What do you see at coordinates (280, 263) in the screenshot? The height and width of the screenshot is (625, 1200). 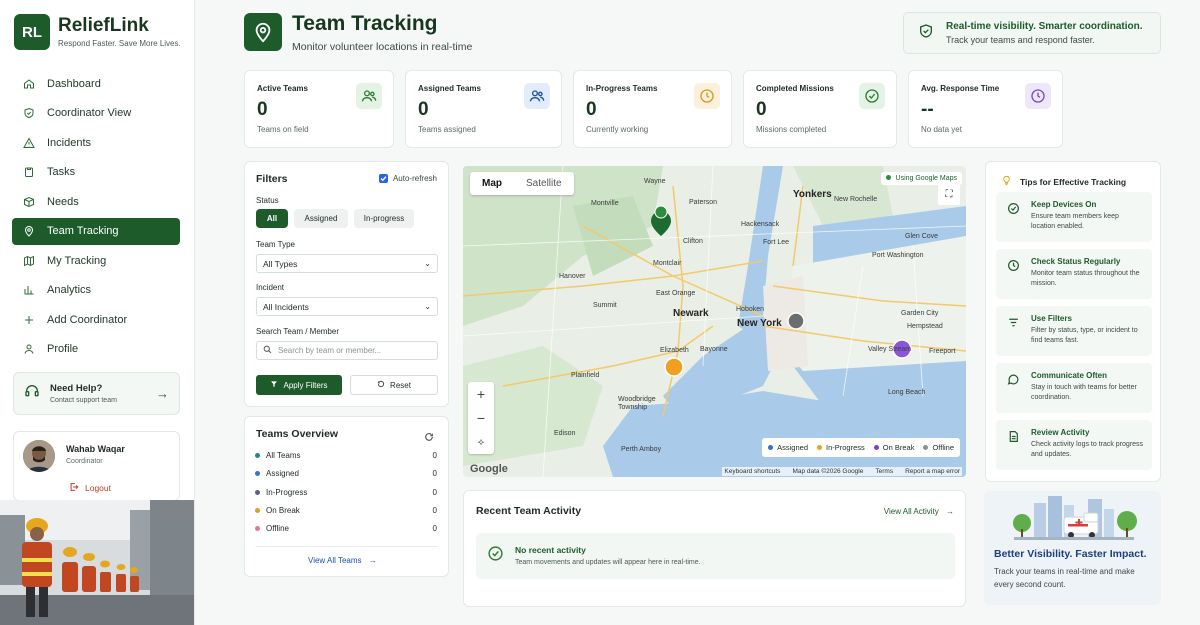 I see `team-type-value: All Types` at bounding box center [280, 263].